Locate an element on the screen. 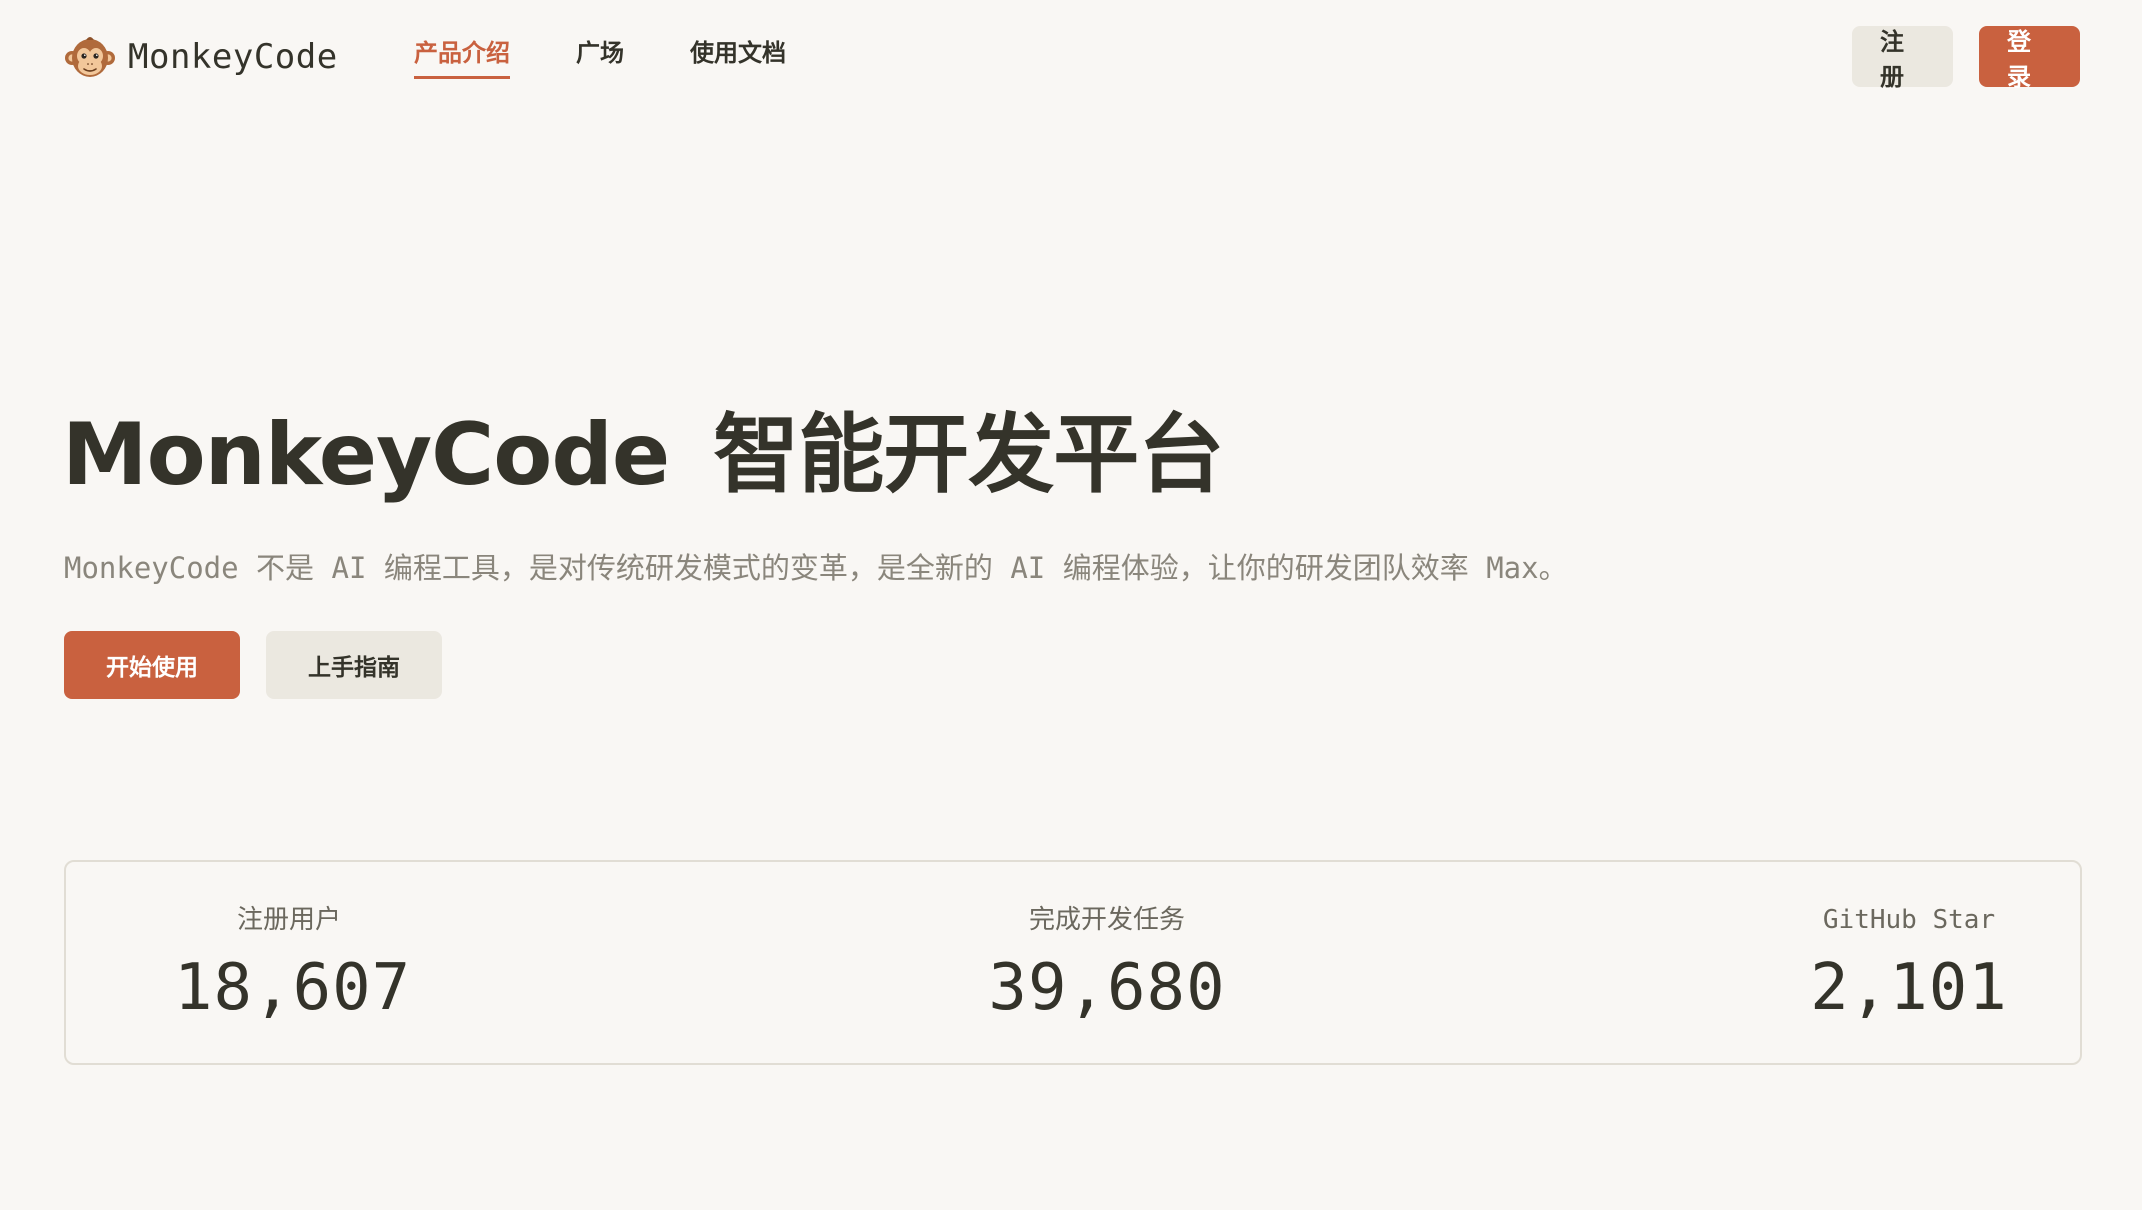 This screenshot has height=1210, width=2142. hero-title: MonkeyCode 智能开发平台 is located at coordinates (643, 455).